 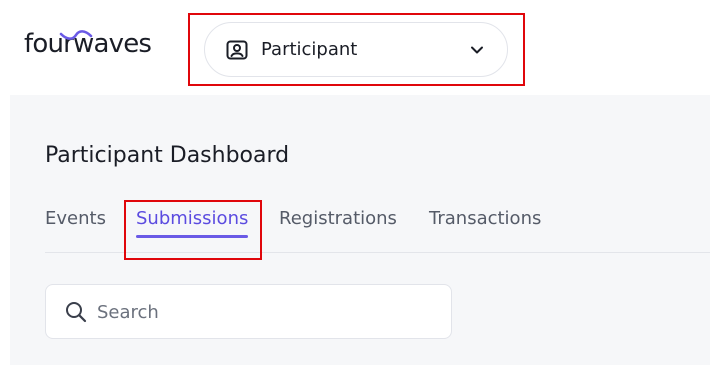 I want to click on tab-registrations: Registrations, so click(x=338, y=219).